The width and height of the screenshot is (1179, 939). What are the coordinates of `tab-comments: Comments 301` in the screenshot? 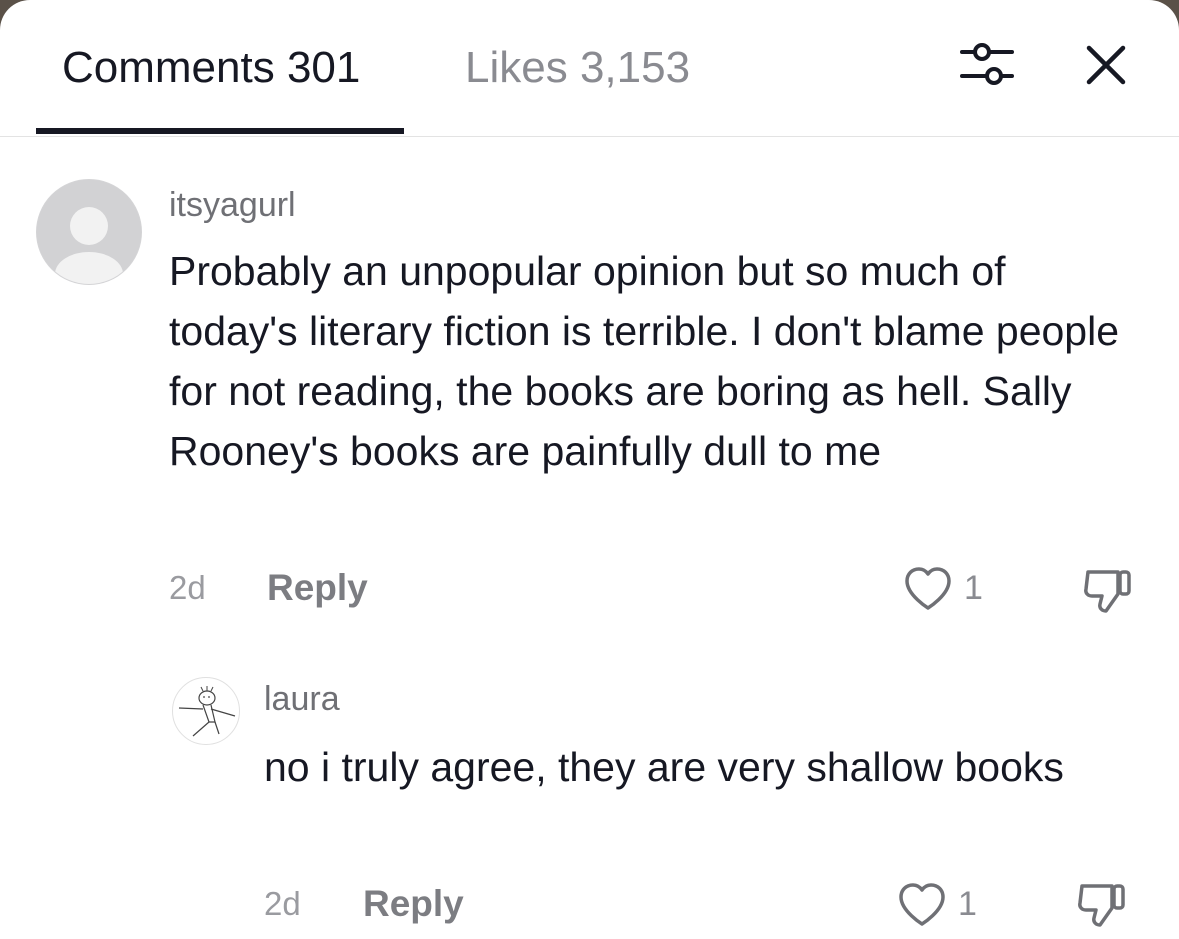 It's located at (211, 68).